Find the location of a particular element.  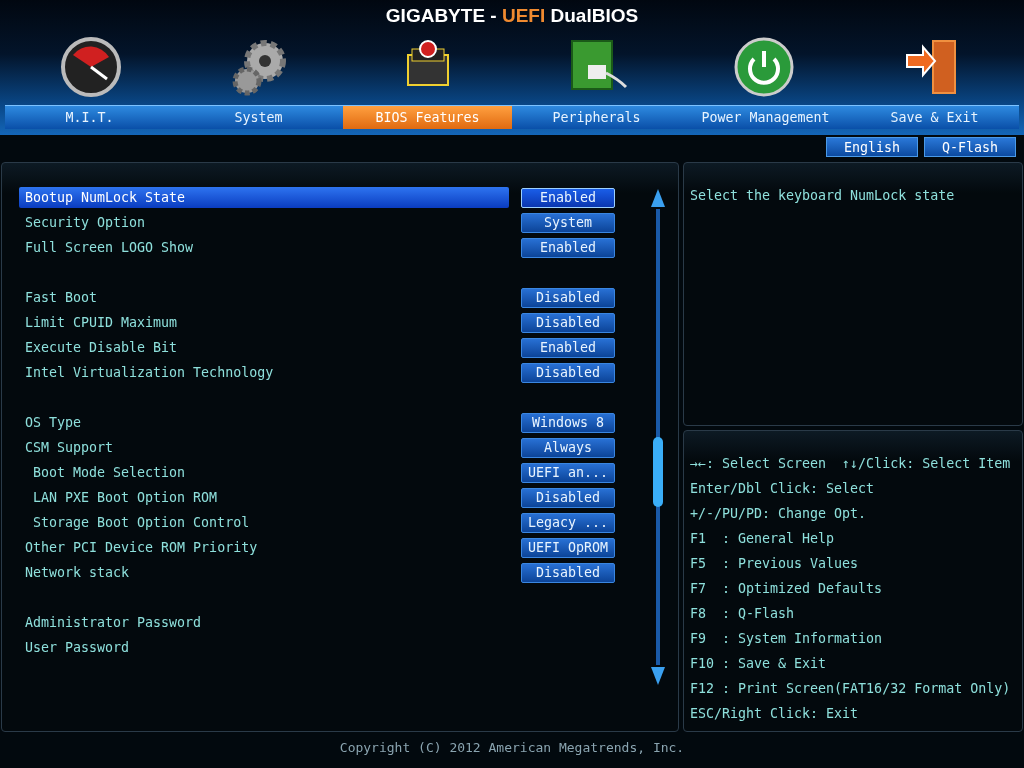

setting-label: Other PCI Device ROM Priority is located at coordinates (264, 547).